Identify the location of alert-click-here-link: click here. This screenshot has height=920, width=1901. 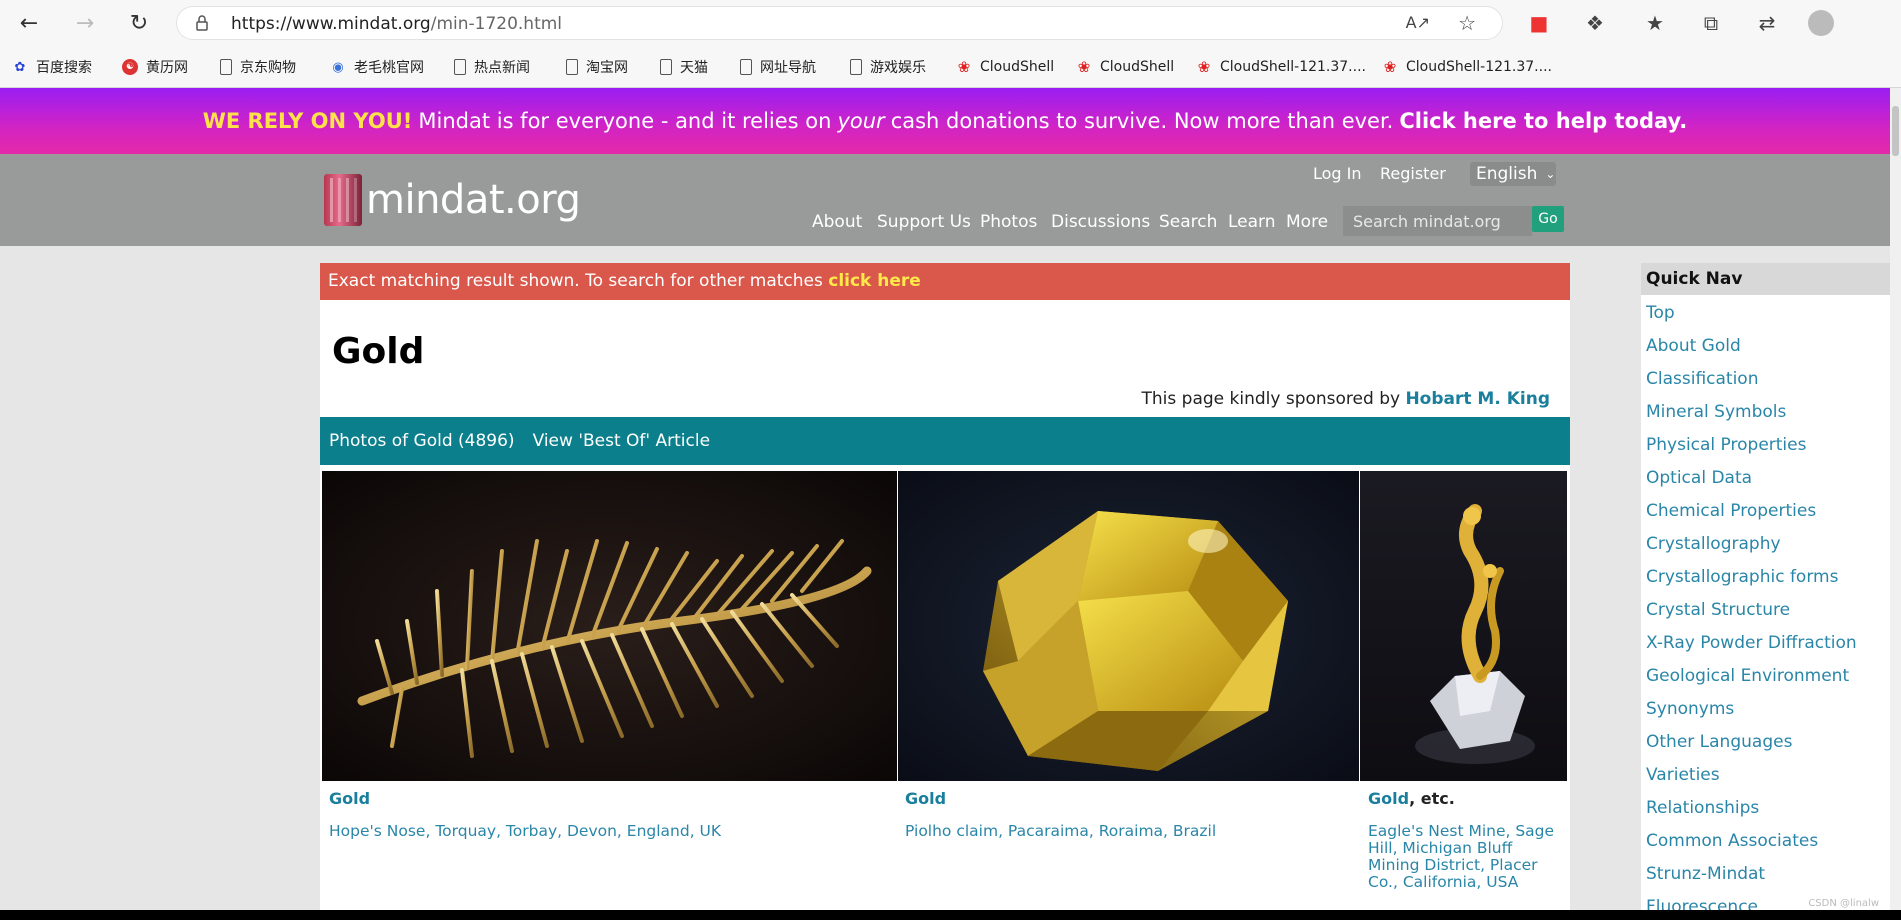
(874, 281).